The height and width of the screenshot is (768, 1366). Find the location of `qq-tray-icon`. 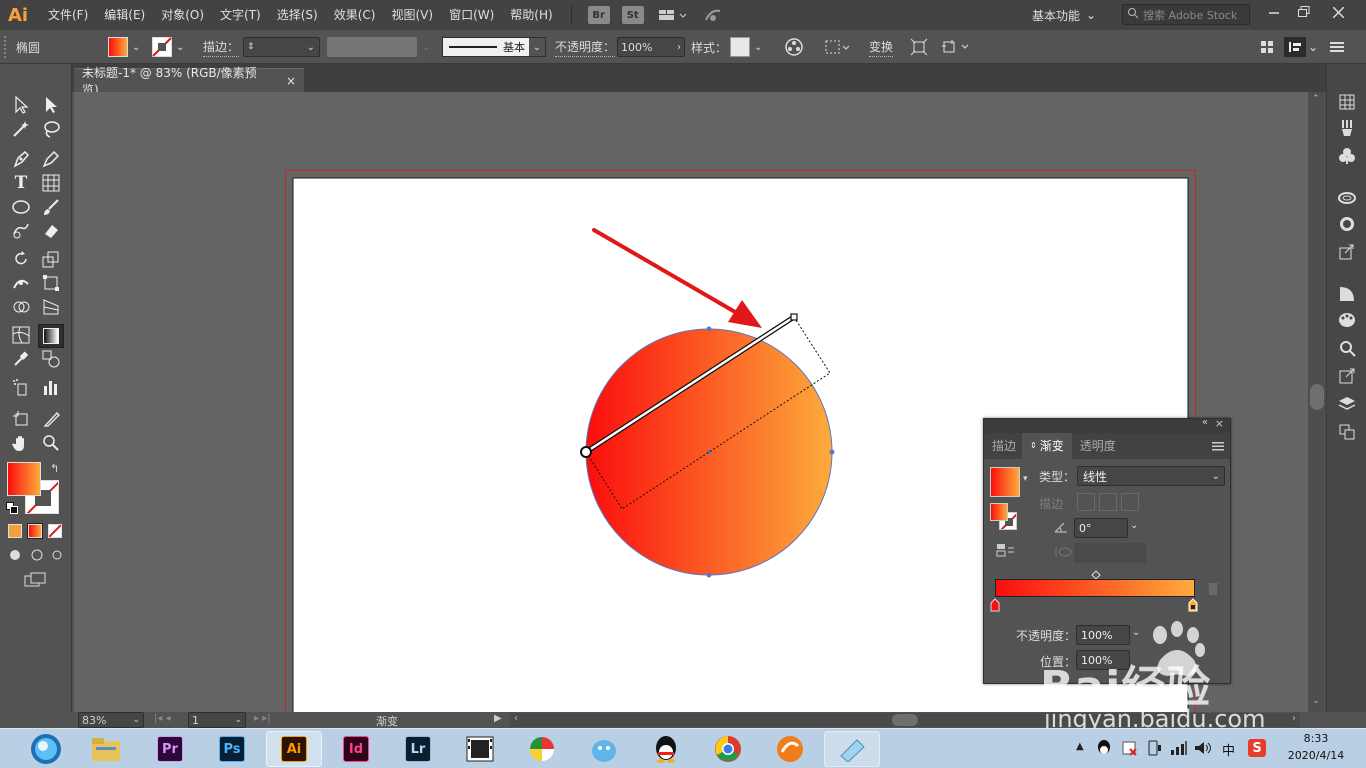

qq-tray-icon is located at coordinates (1104, 749).